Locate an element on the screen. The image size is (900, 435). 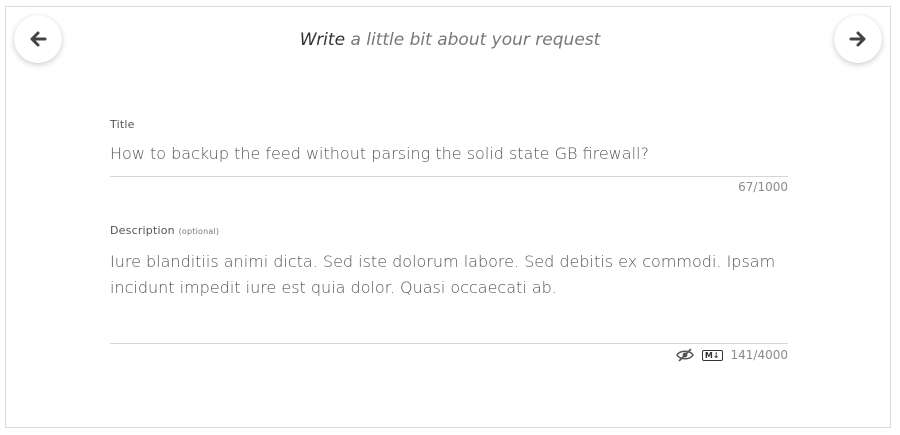
optional-tag: (optional) is located at coordinates (199, 231).